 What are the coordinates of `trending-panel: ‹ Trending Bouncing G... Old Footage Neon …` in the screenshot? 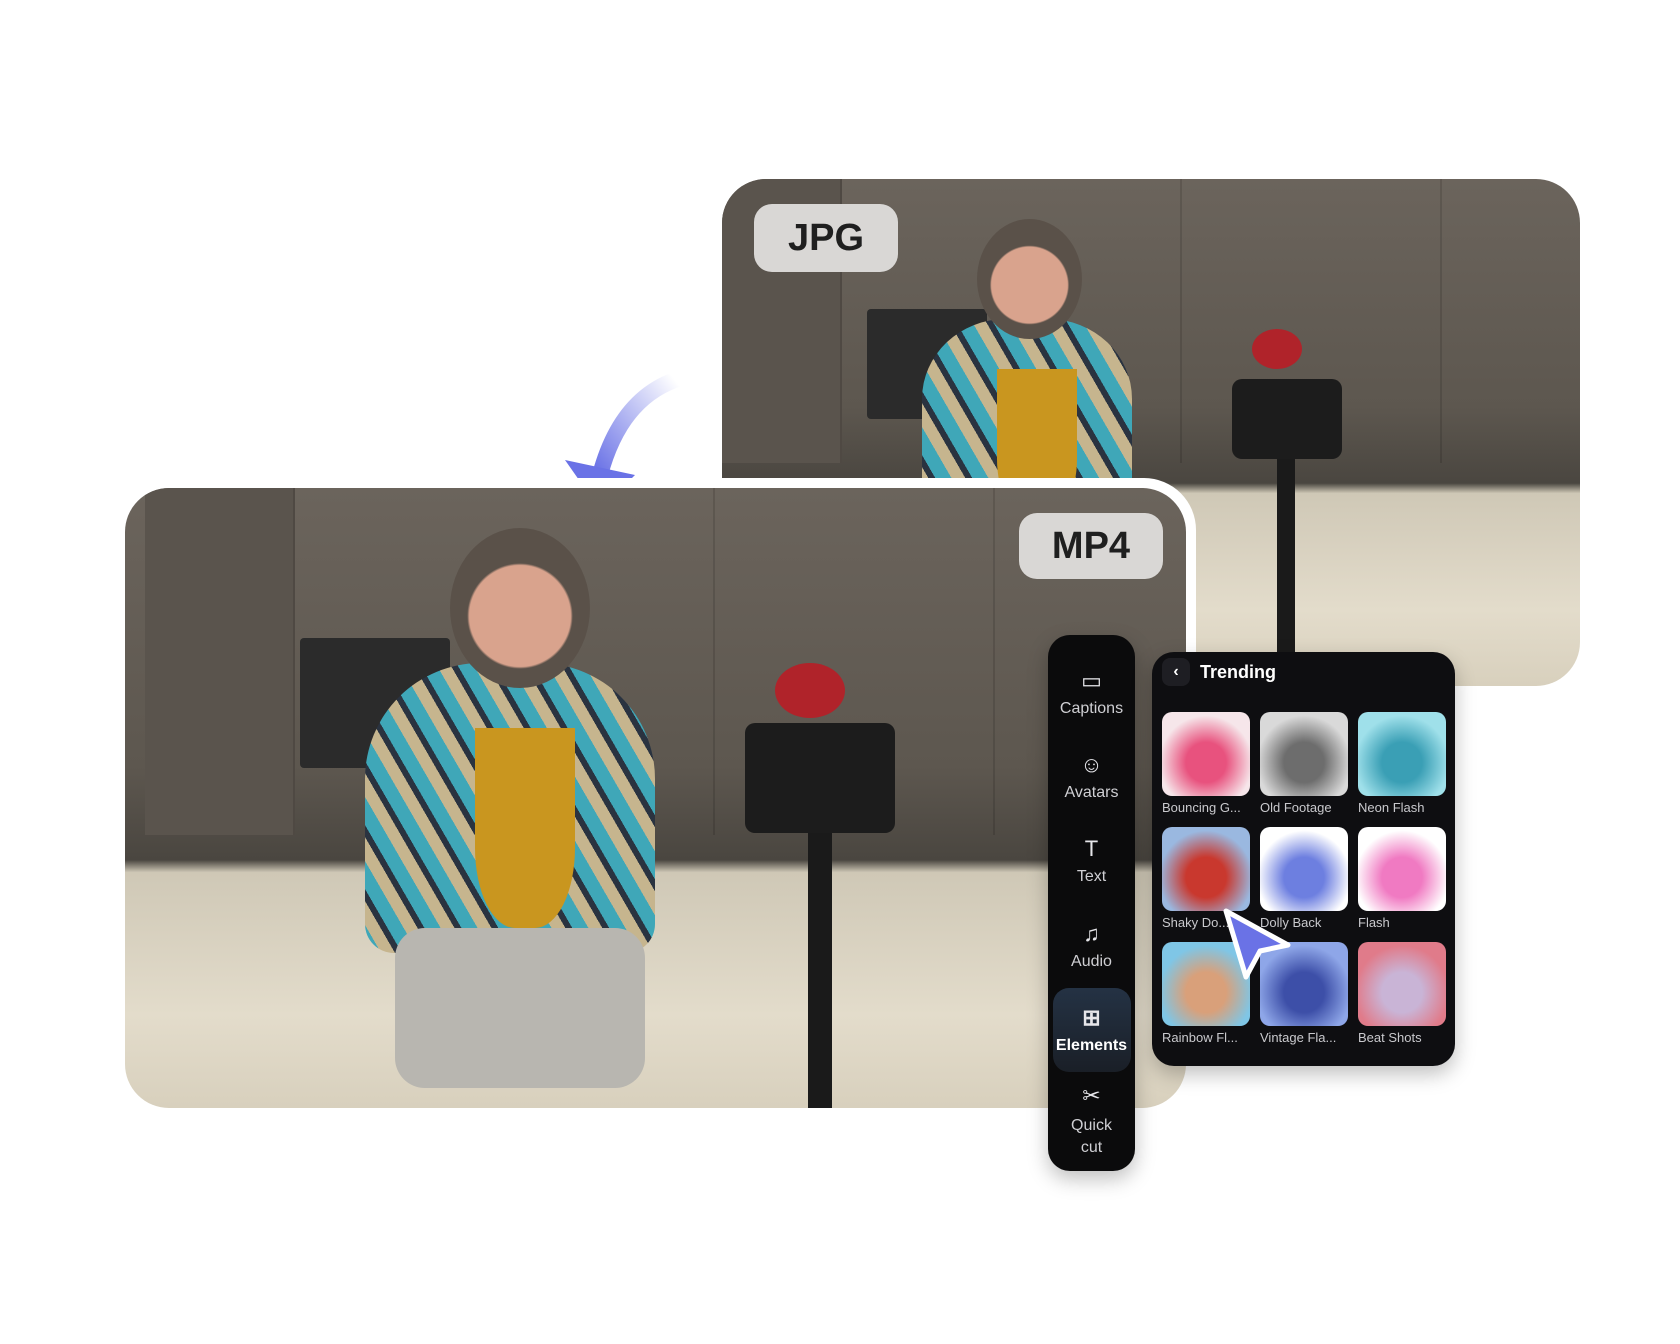 It's located at (1303, 859).